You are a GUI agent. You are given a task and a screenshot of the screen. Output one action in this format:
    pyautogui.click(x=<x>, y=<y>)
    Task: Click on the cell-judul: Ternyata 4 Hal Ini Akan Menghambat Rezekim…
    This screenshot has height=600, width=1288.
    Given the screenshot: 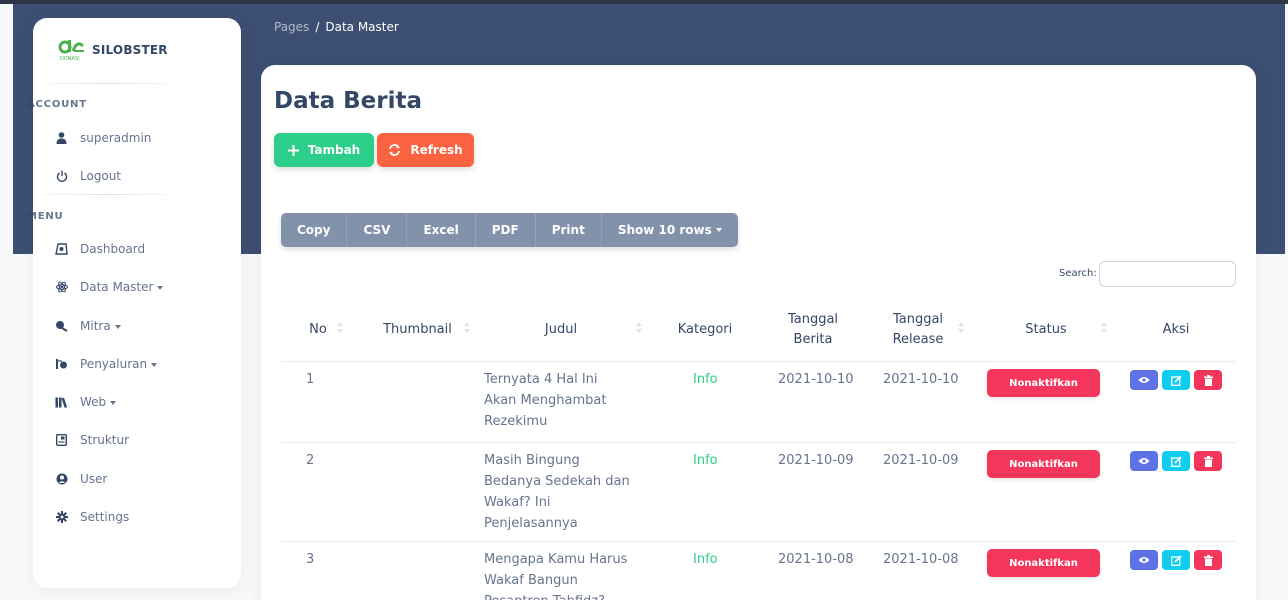 What is the action you would take?
    pyautogui.click(x=545, y=400)
    